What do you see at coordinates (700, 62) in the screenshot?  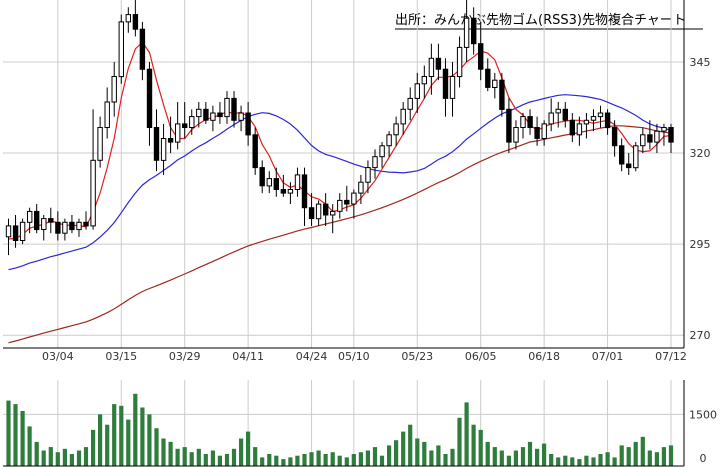 I see `price-tick-label: 345` at bounding box center [700, 62].